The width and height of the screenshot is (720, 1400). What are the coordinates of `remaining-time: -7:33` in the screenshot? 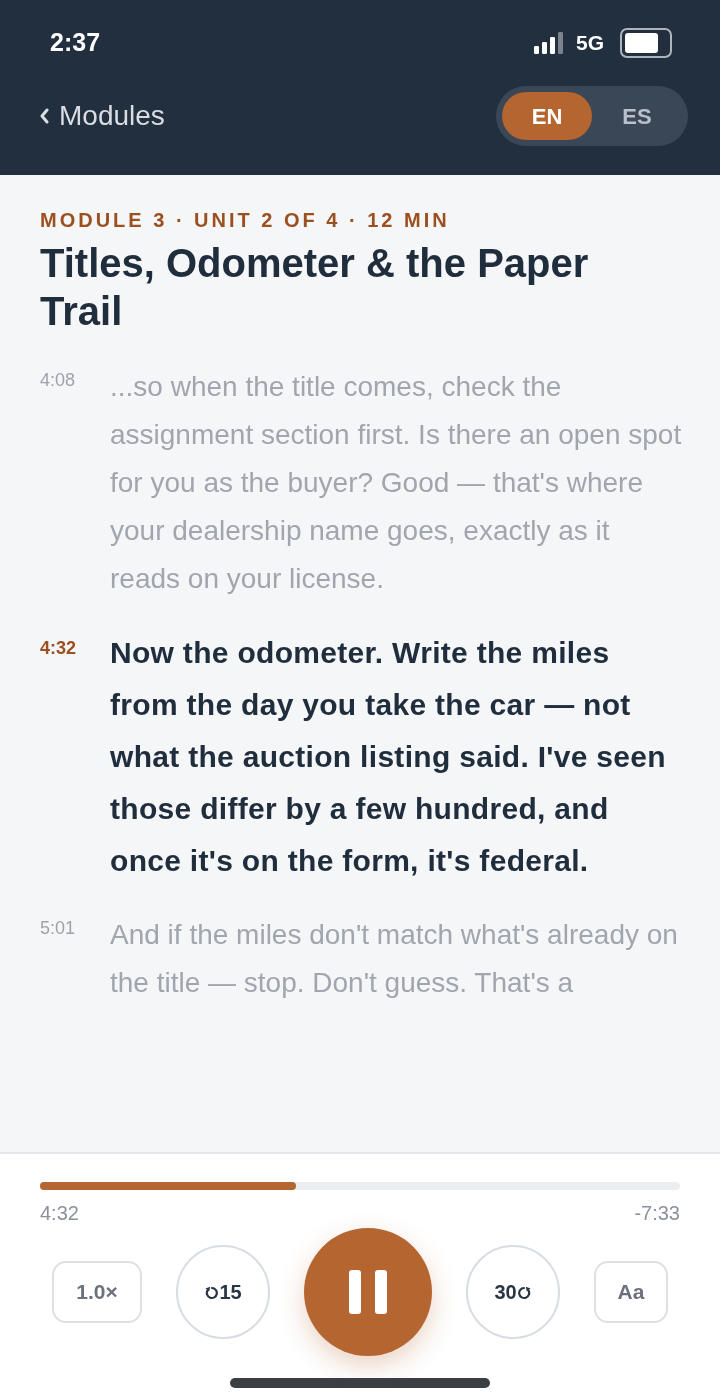 It's located at (657, 1213).